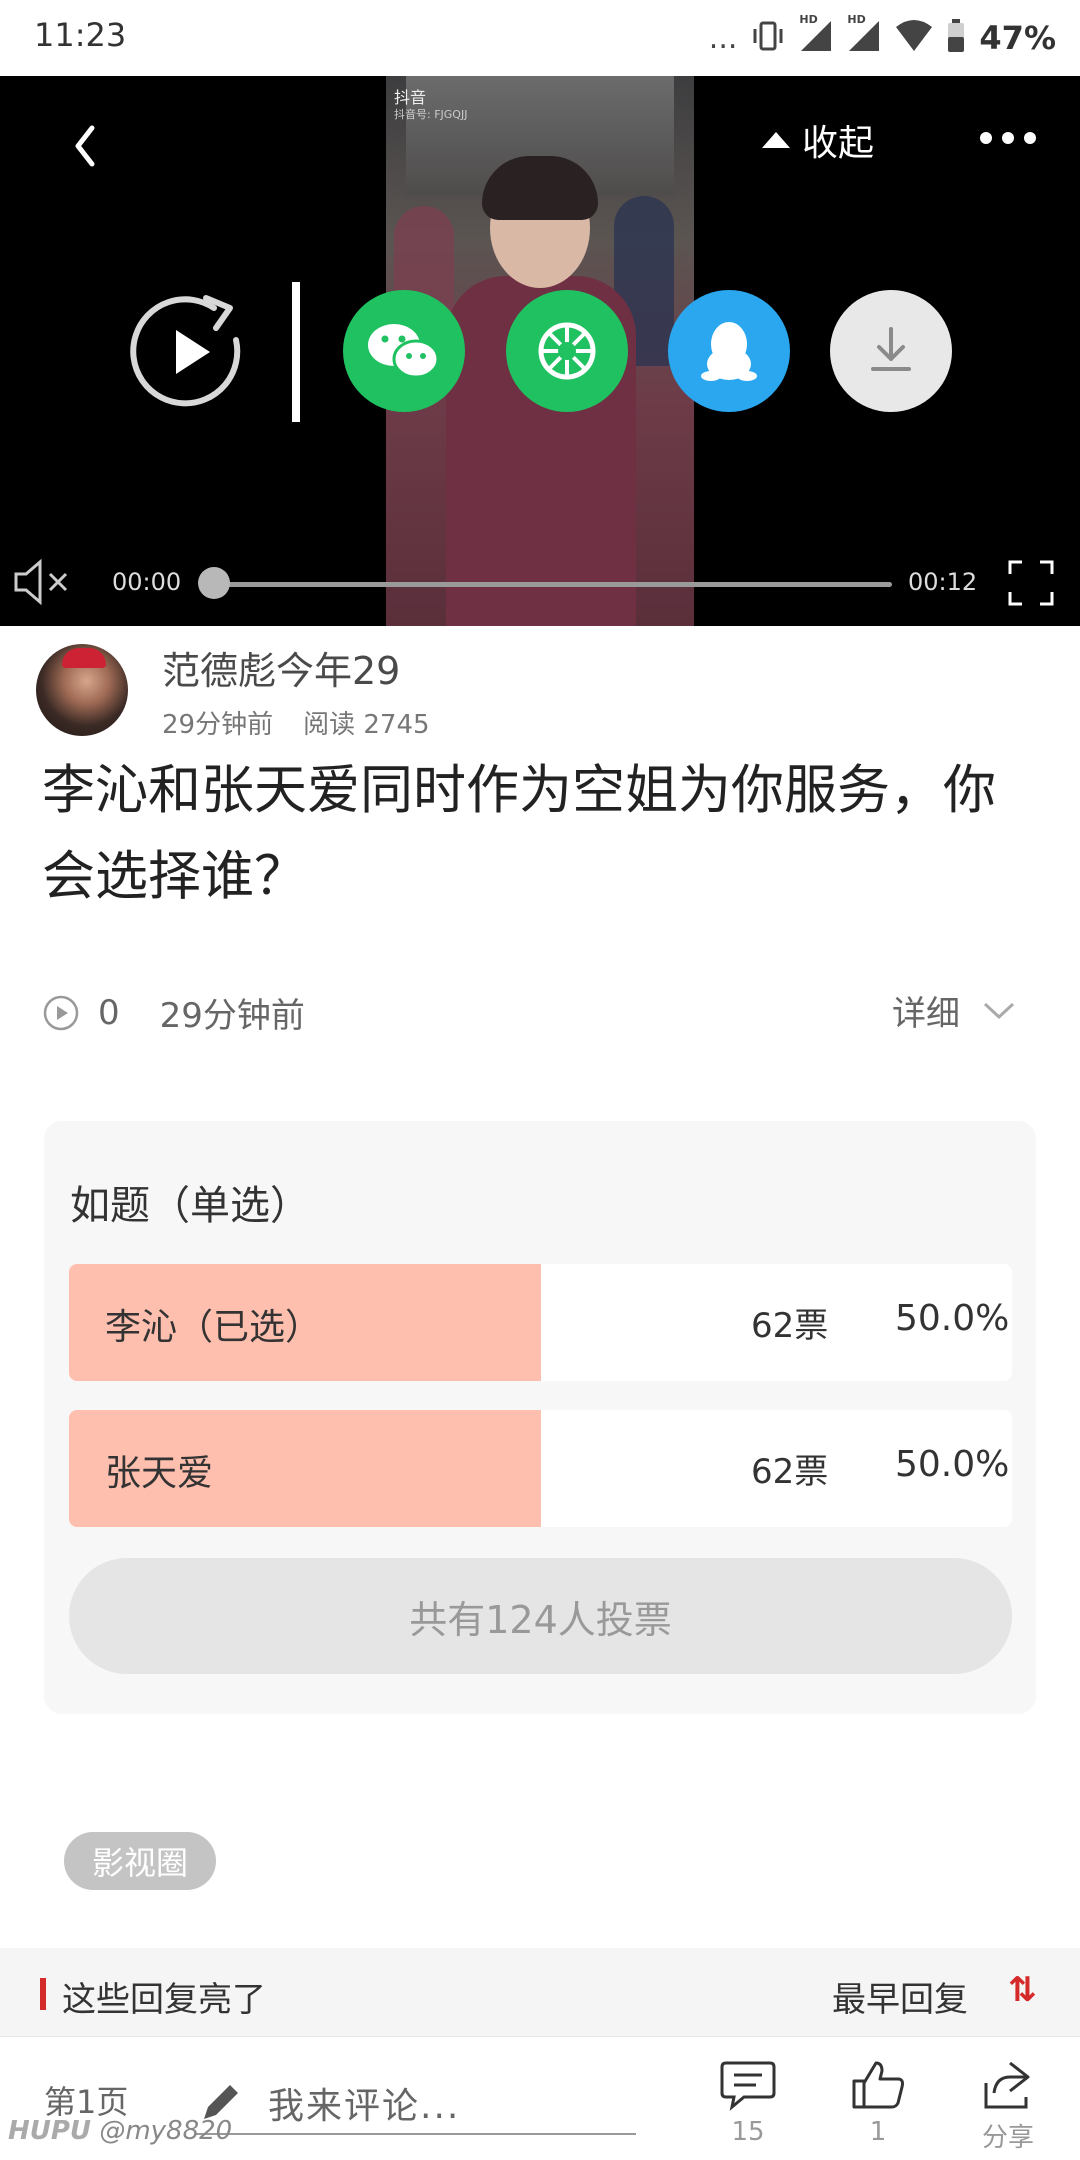  Describe the element at coordinates (296, 722) in the screenshot. I see `post-meta: 29分钟前 阅读 2745` at that location.